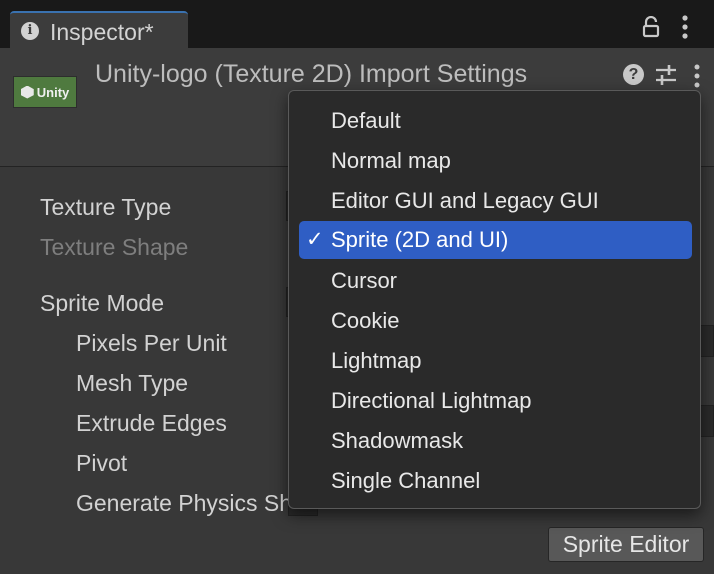 The width and height of the screenshot is (714, 574). I want to click on generate-physics-shape-label: Generate Physics Shape, so click(188, 503).